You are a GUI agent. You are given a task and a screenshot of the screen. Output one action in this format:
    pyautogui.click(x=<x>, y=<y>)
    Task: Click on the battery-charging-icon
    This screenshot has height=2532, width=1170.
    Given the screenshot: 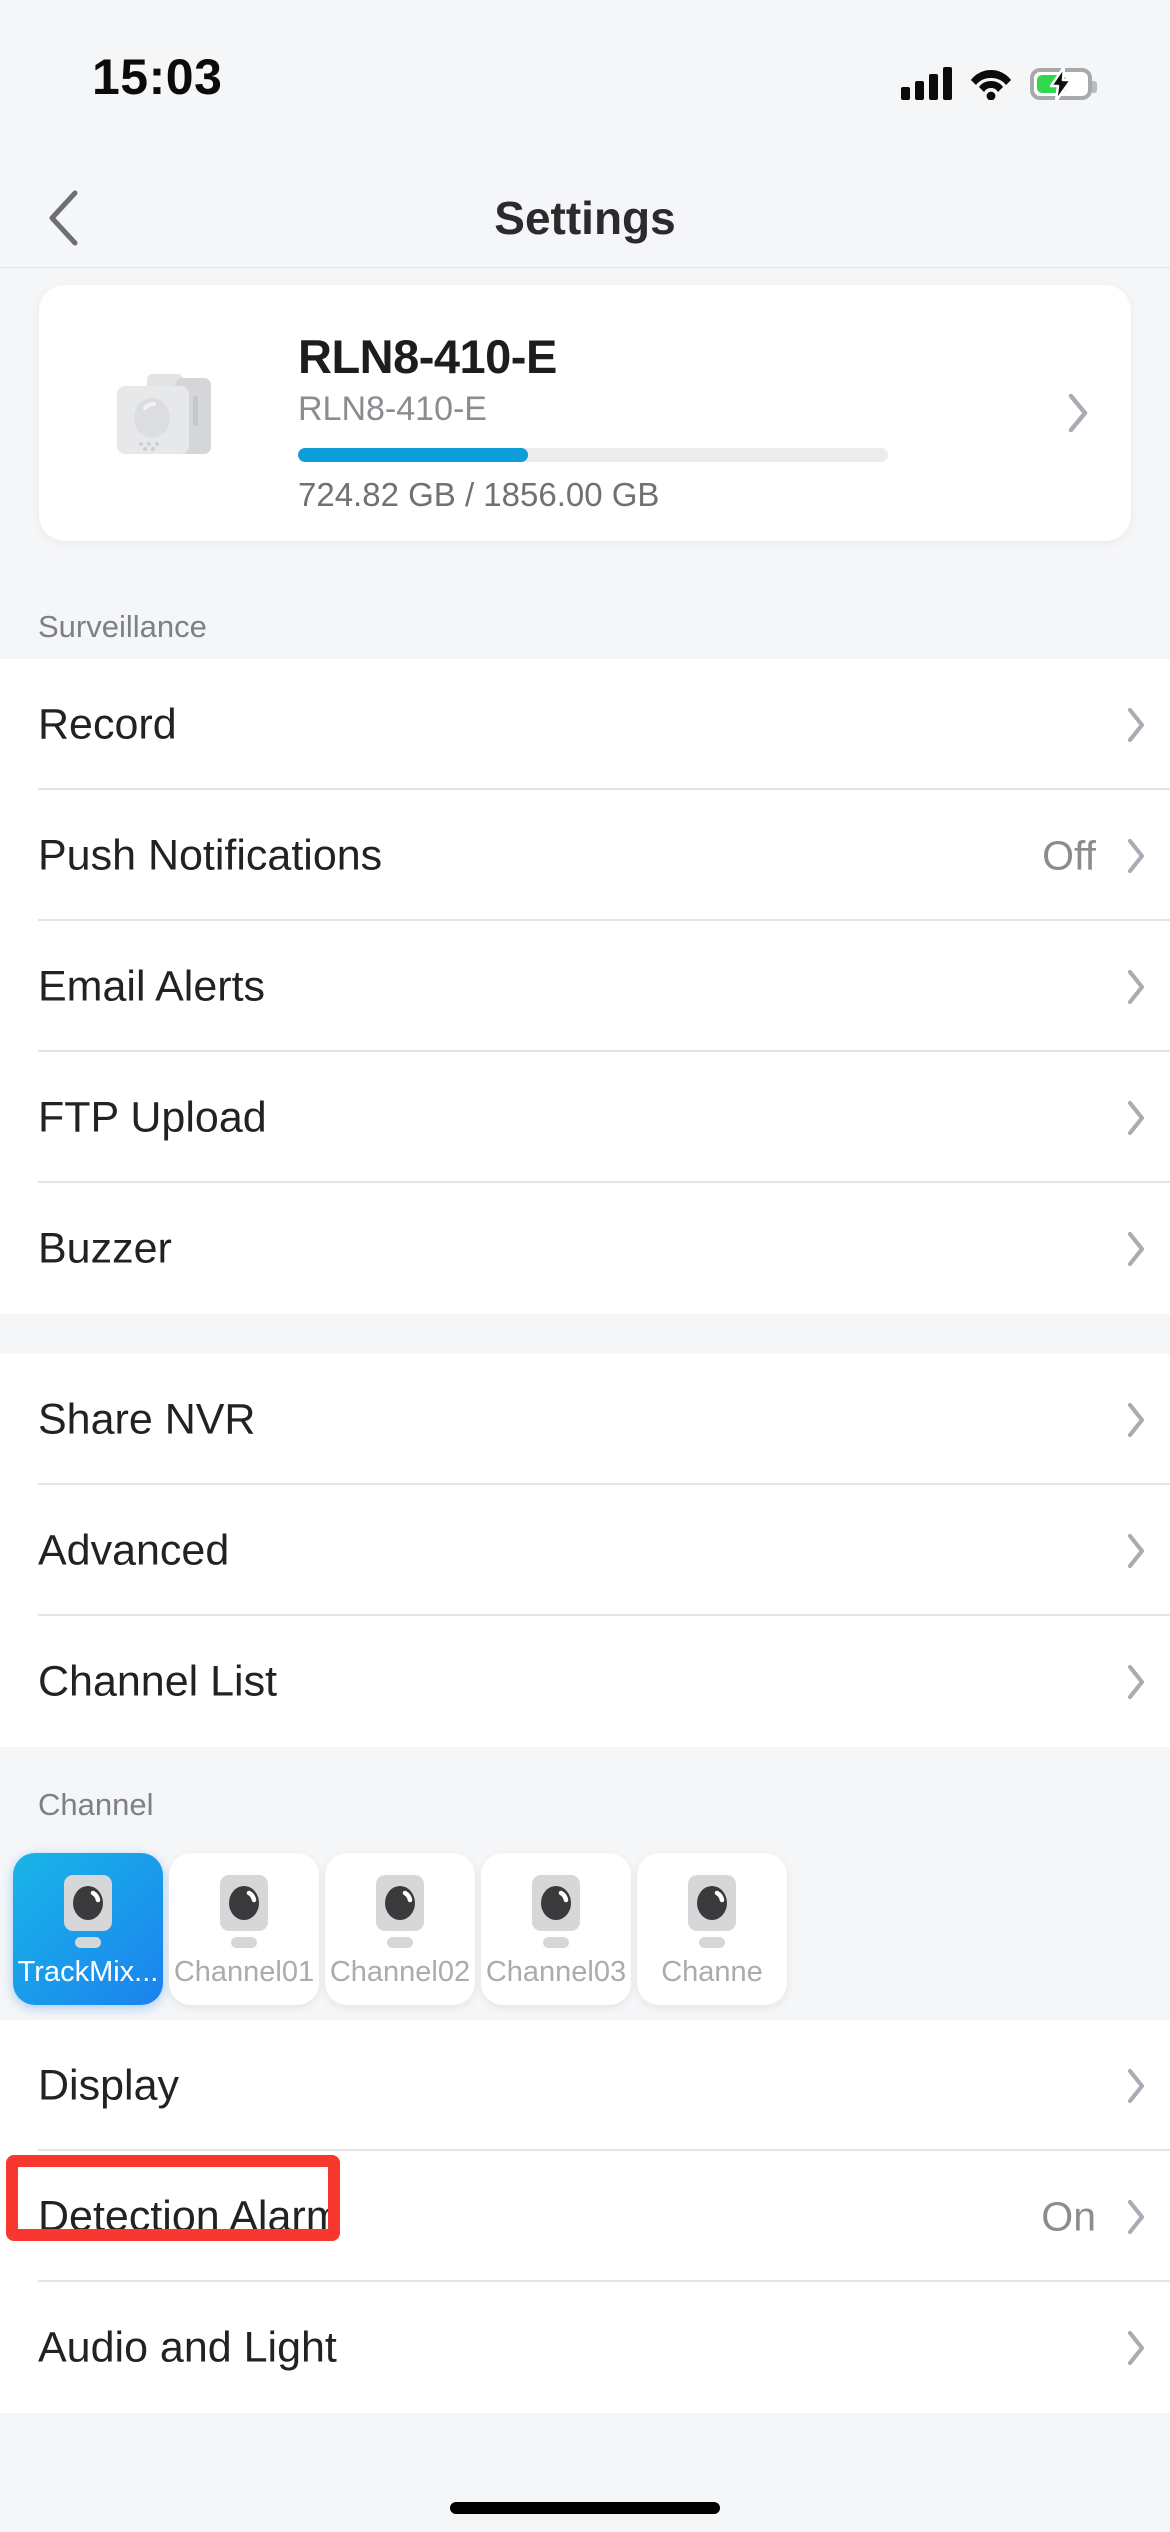 What is the action you would take?
    pyautogui.click(x=1063, y=84)
    